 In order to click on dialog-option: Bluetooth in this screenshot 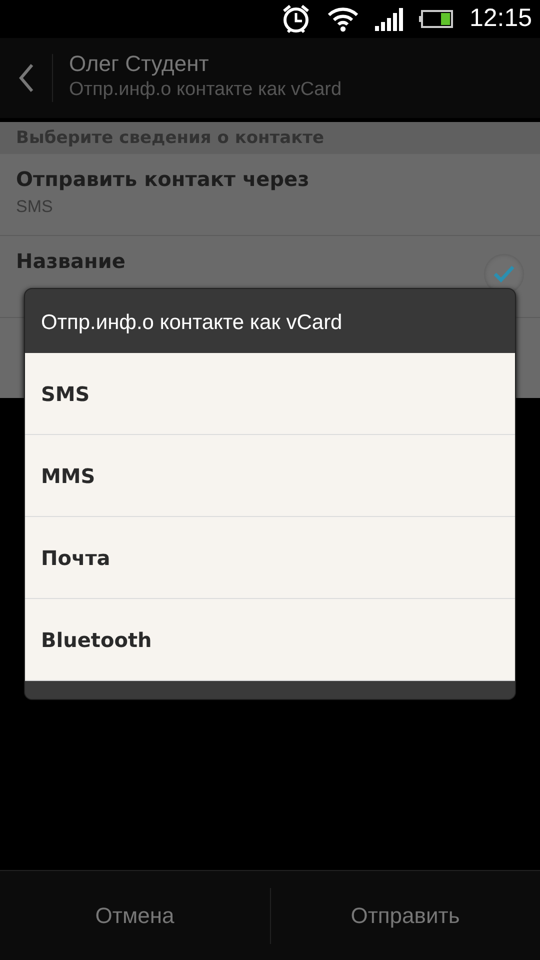, I will do `click(270, 640)`.